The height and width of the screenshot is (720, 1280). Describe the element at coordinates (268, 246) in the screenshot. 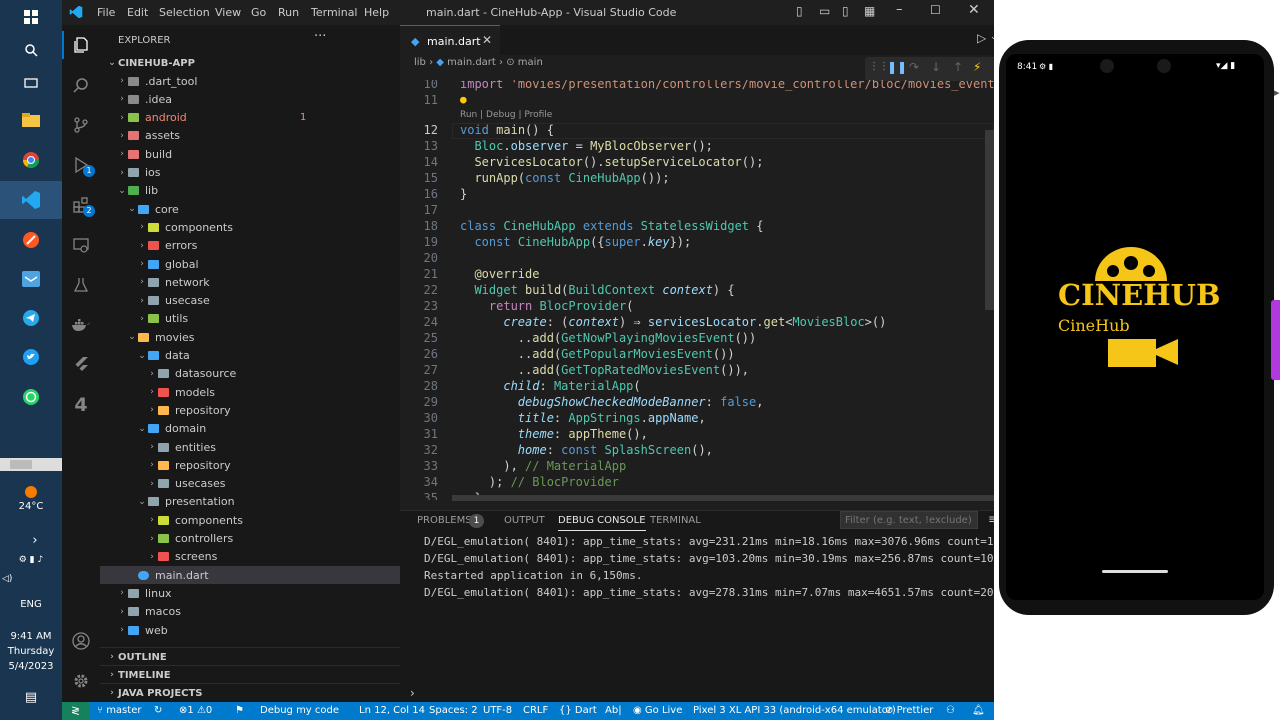

I see `tree-item: › errors` at that location.